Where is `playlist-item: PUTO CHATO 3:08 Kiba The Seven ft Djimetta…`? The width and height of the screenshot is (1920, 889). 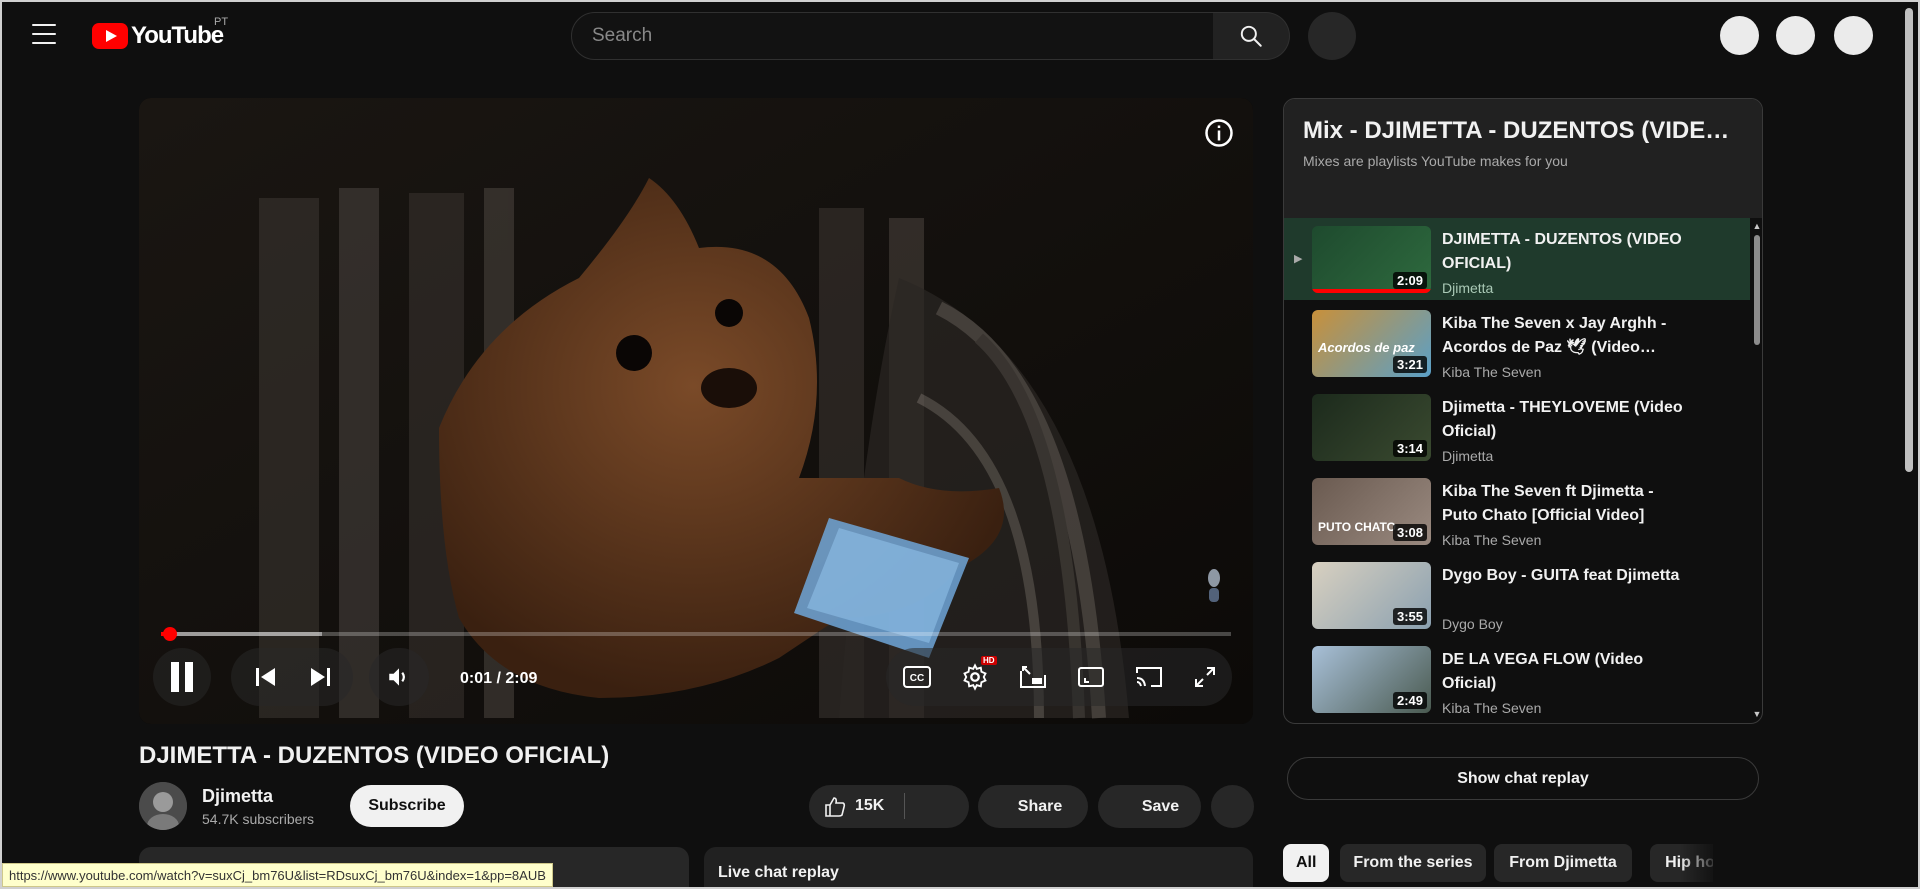
playlist-item: PUTO CHATO 3:08 Kiba The Seven ft Djimetta… is located at coordinates (1517, 511).